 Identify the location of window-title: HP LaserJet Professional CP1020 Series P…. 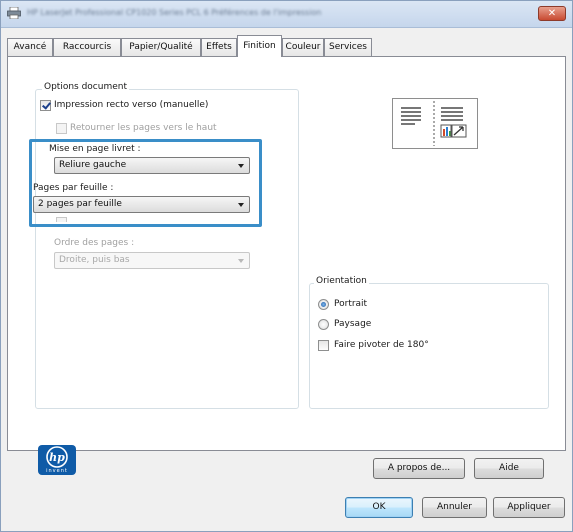
(174, 12).